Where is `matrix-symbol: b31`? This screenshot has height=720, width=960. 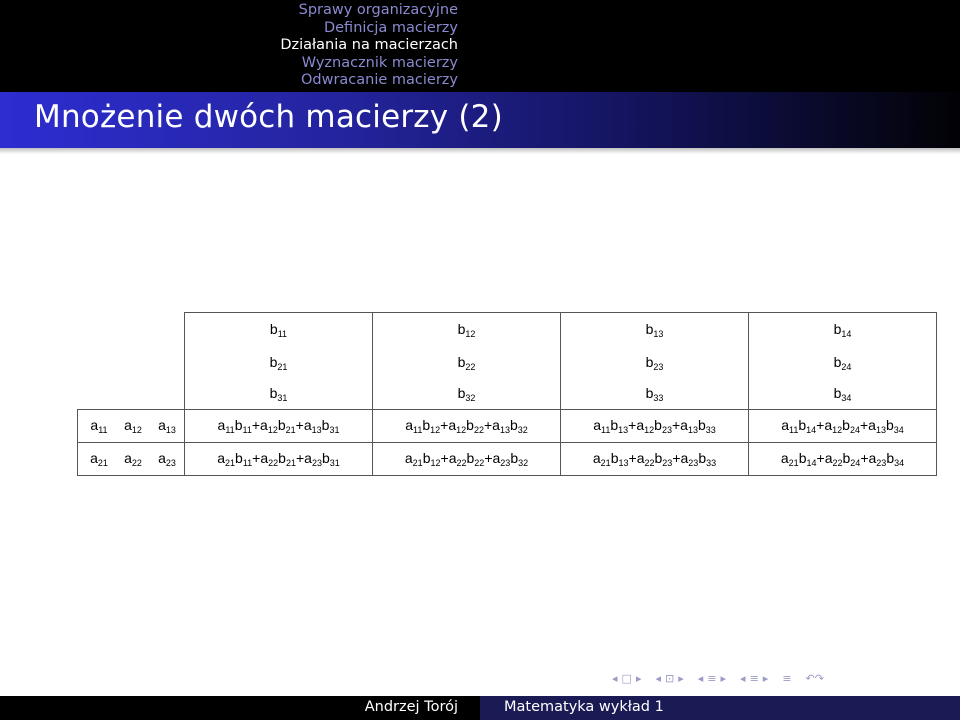
matrix-symbol: b31 is located at coordinates (278, 393).